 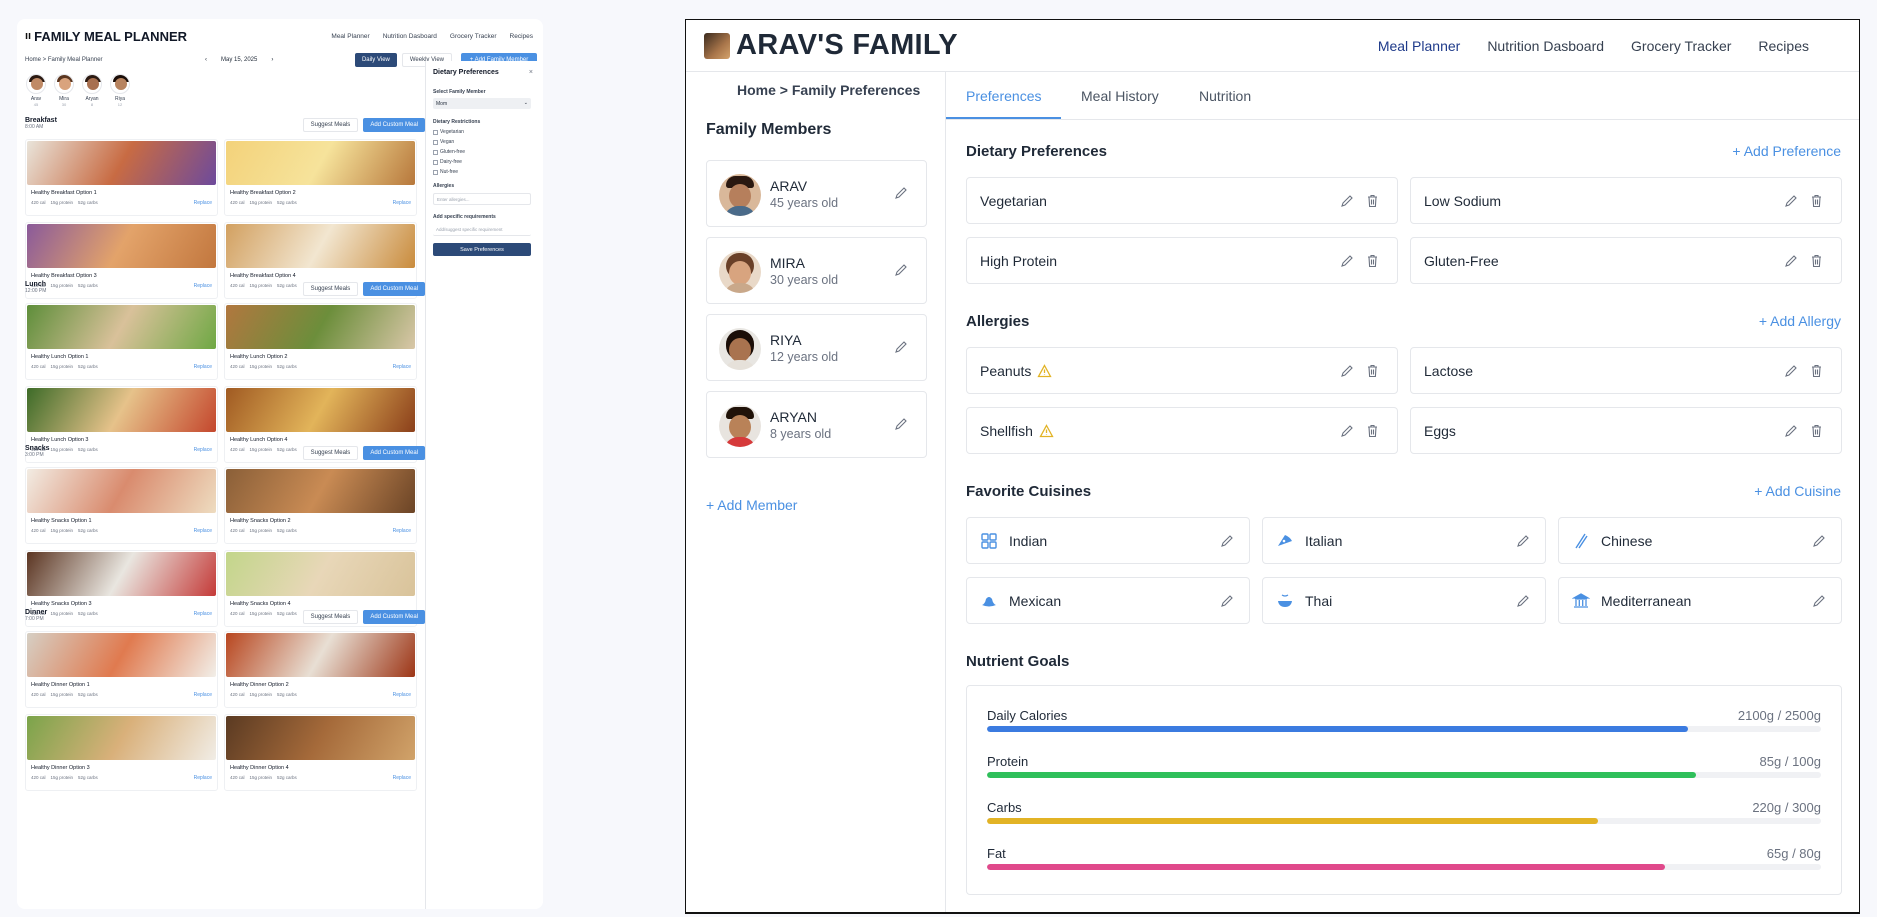 I want to click on nav-nutrition: Nutrition Dasboard, so click(x=410, y=36).